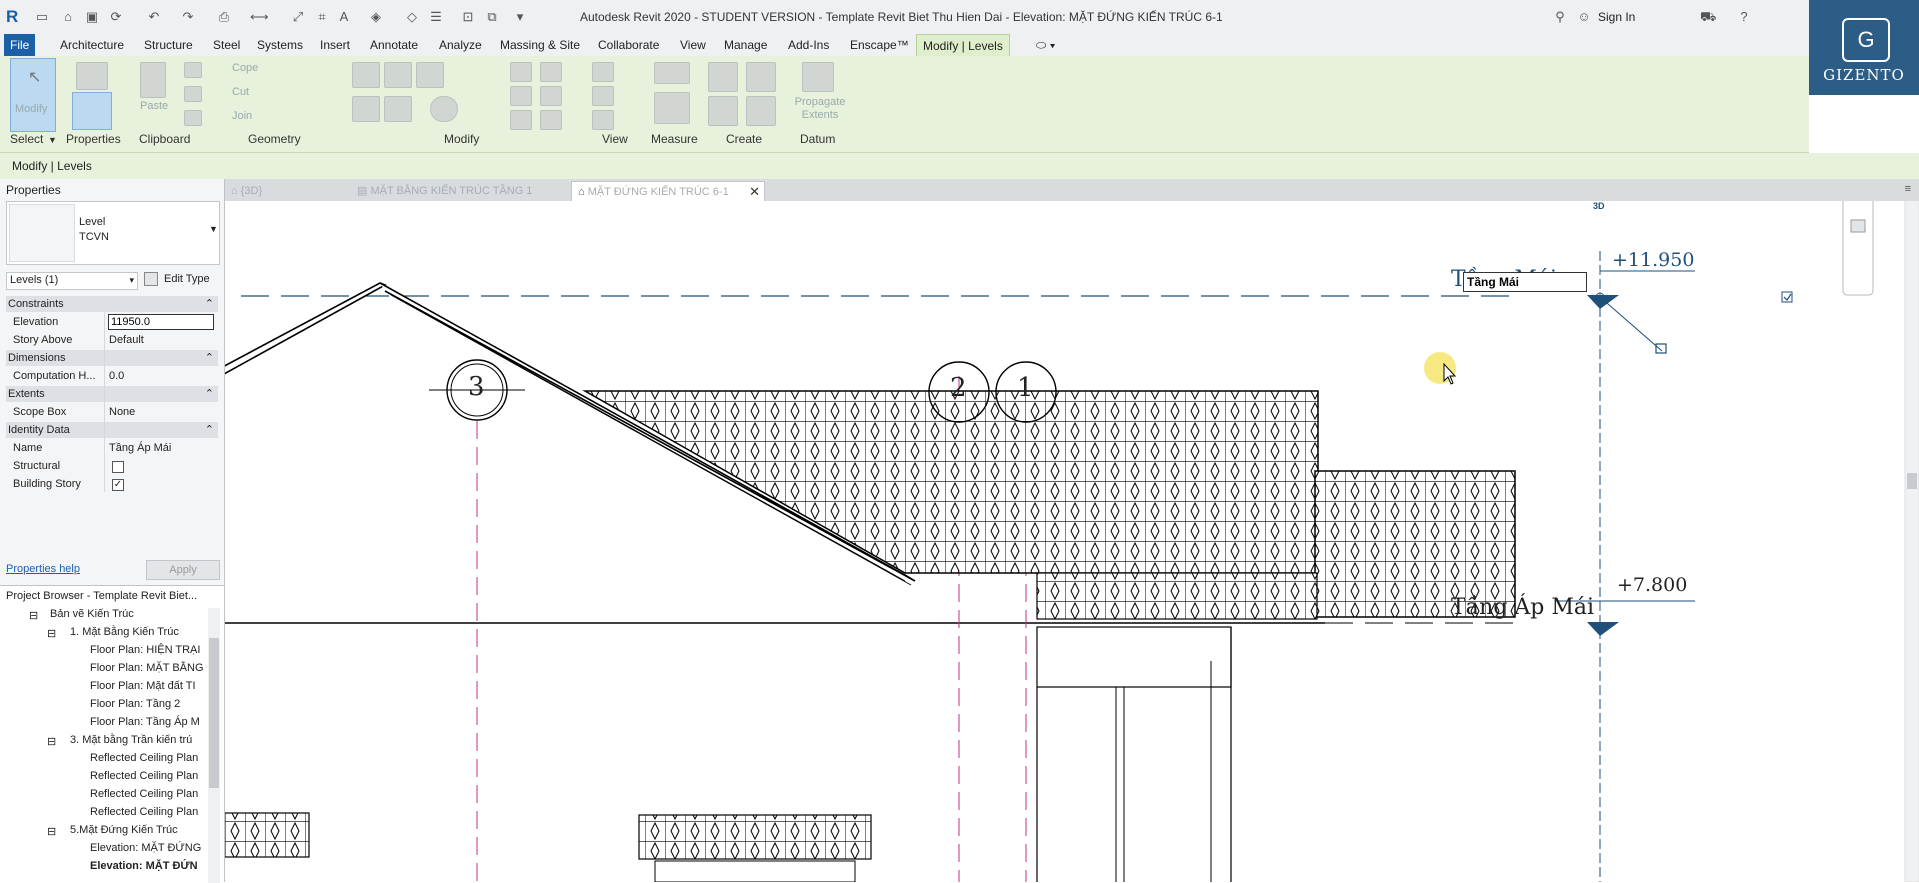 This screenshot has width=1919, height=883. Describe the element at coordinates (551, 96) in the screenshot. I see `scale-icon` at that location.